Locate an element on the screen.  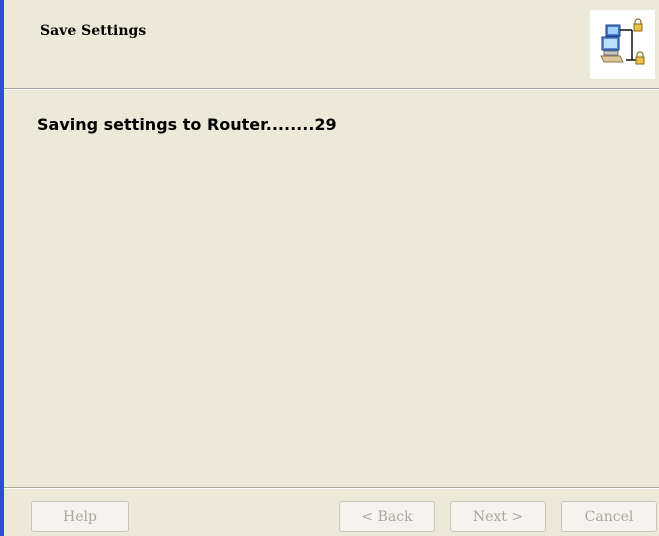
network-computer-lock-icon is located at coordinates (622, 44).